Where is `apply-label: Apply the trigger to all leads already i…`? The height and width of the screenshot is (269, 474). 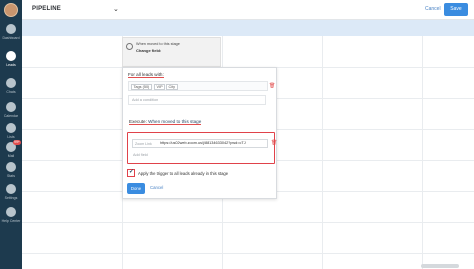
apply-label: Apply the trigger to all leads already i… is located at coordinates (183, 173).